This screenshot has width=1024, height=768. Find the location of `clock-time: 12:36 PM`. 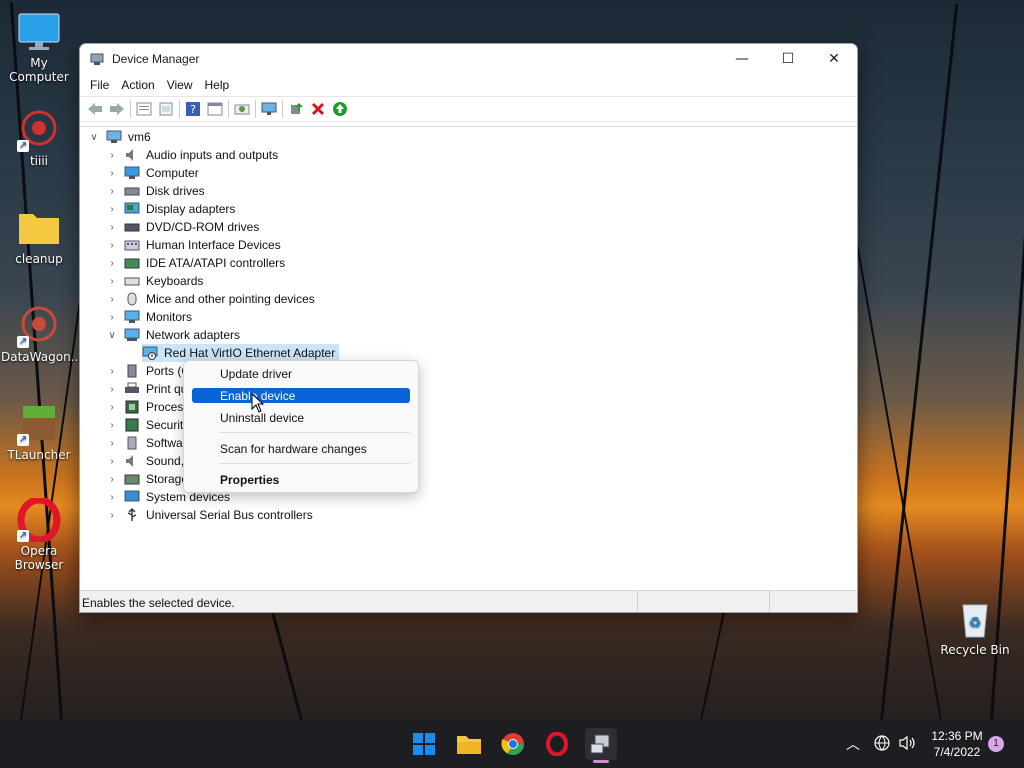

clock-time: 12:36 PM is located at coordinates (957, 736).